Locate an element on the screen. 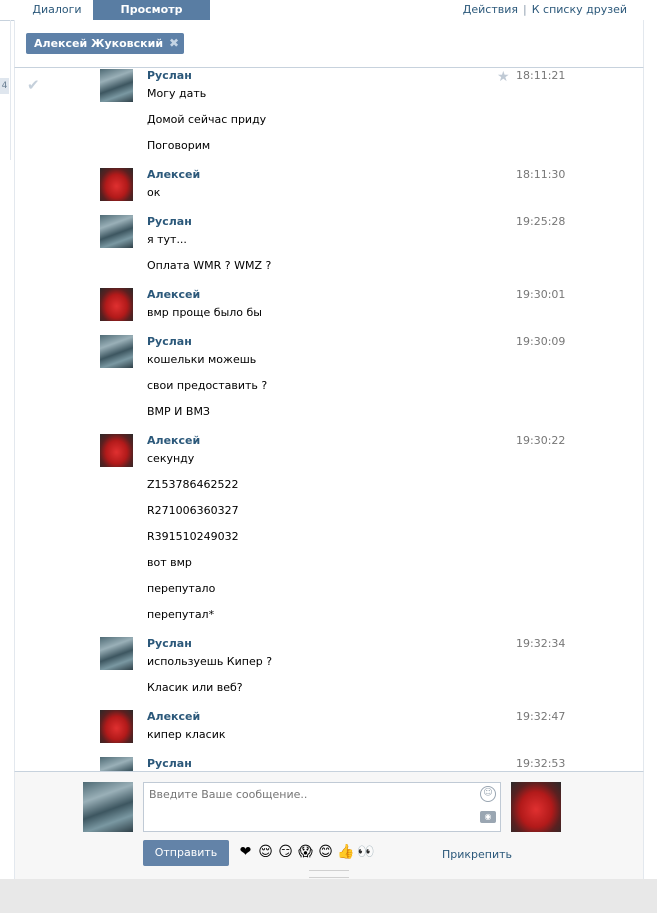  message-input-box: ☺ ◉ is located at coordinates (322, 809).